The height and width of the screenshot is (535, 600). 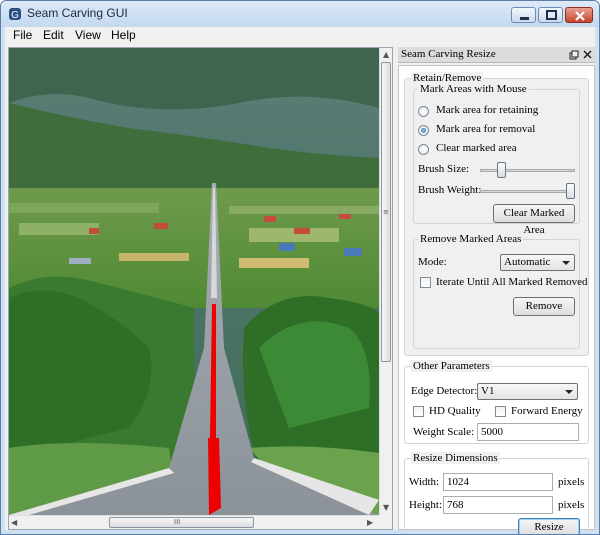 I want to click on clear-marked-label: Clear marked area, so click(x=476, y=148).